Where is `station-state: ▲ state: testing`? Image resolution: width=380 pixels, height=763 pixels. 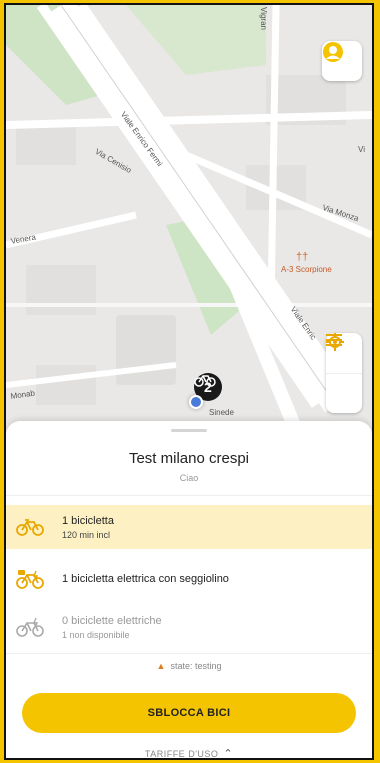
station-state: ▲ state: testing is located at coordinates (189, 666).